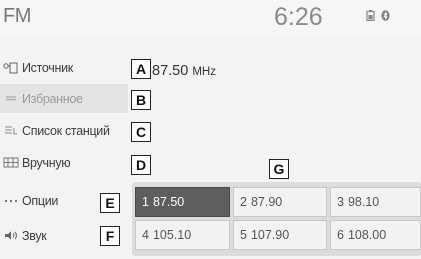  Describe the element at coordinates (243, 235) in the screenshot. I see `preset-number: 5` at that location.